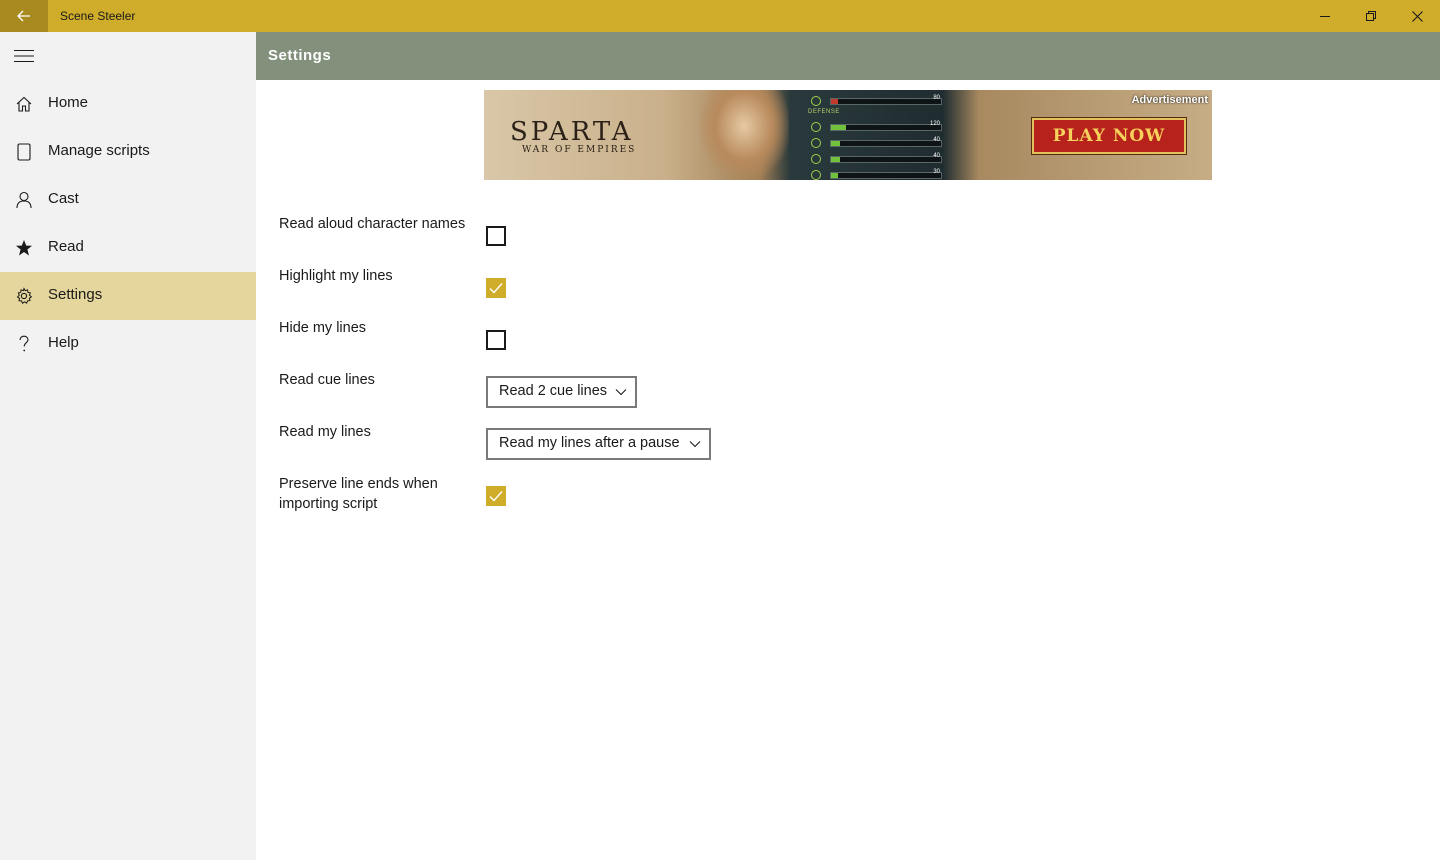  I want to click on sidebar-item-home: Home, so click(128, 104).